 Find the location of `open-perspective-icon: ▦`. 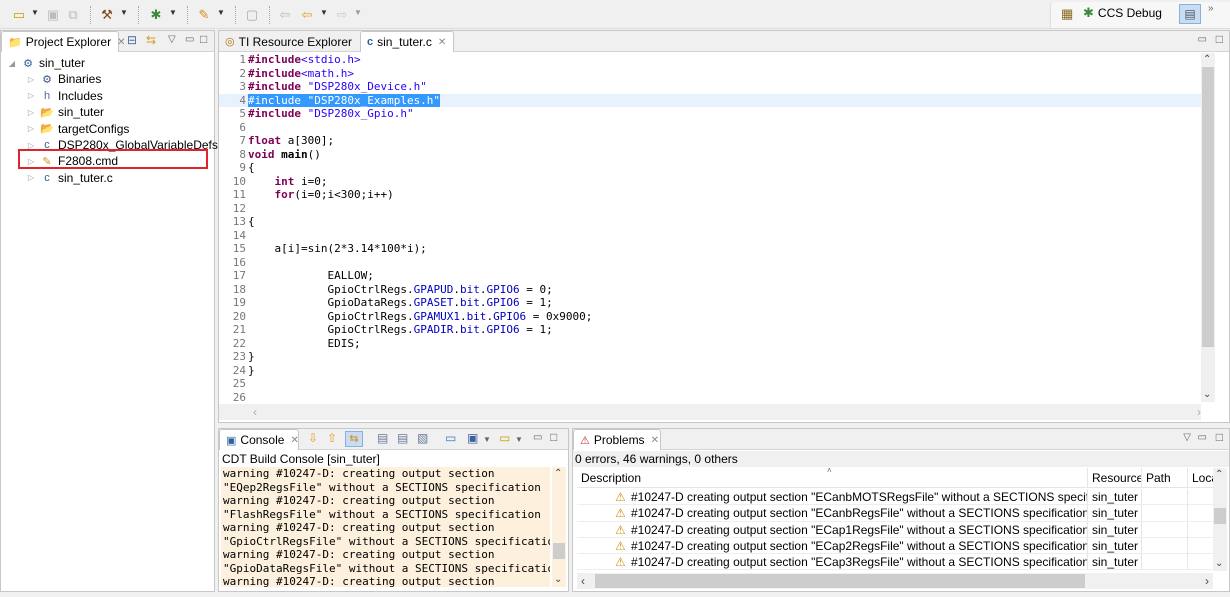

open-perspective-icon: ▦ is located at coordinates (1067, 14).